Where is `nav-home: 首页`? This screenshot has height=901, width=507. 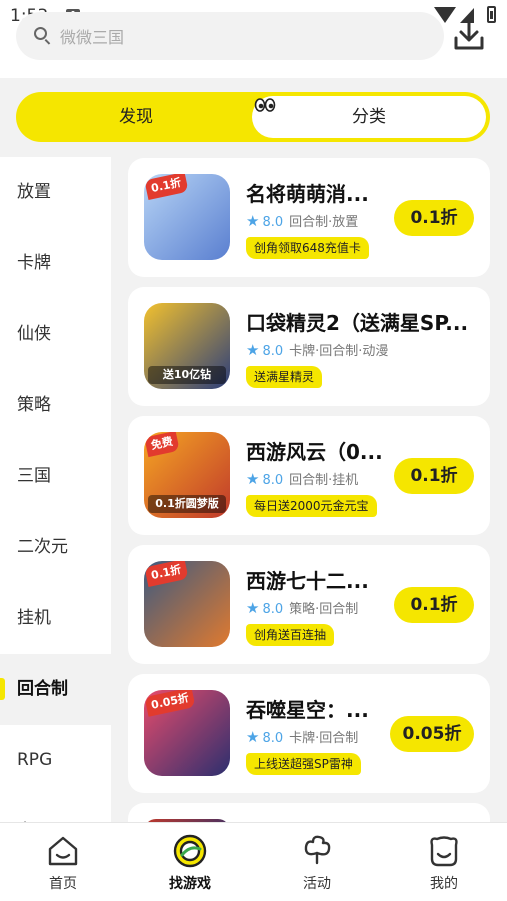
nav-home: 首页 is located at coordinates (63, 862).